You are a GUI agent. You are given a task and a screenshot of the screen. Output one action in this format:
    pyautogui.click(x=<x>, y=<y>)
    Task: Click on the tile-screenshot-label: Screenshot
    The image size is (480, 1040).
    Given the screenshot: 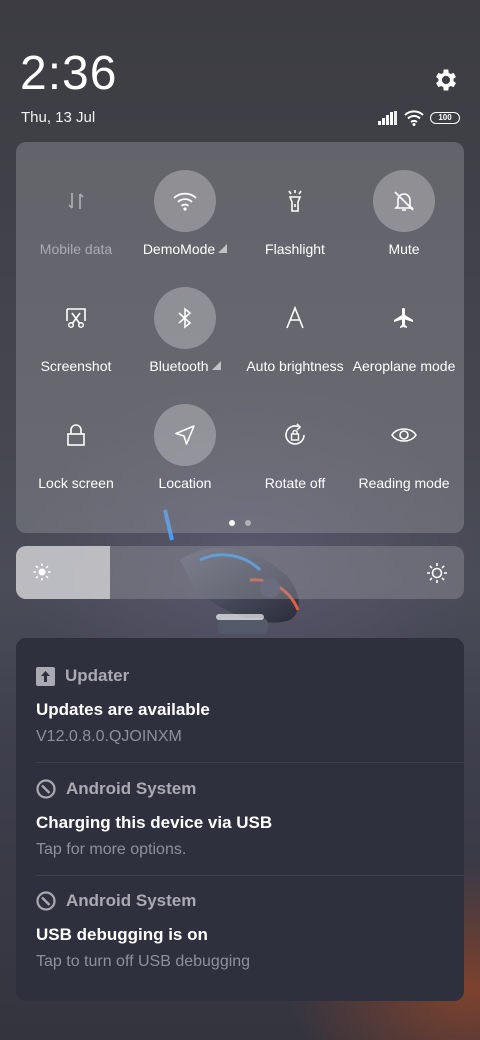 What is the action you would take?
    pyautogui.click(x=76, y=366)
    